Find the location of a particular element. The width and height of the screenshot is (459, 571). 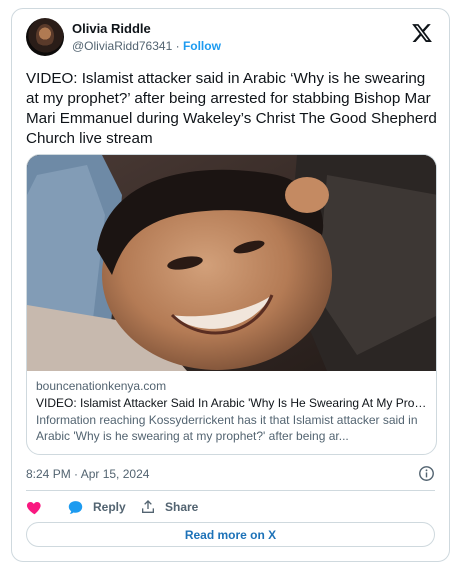

share-label: Share is located at coordinates (182, 507).